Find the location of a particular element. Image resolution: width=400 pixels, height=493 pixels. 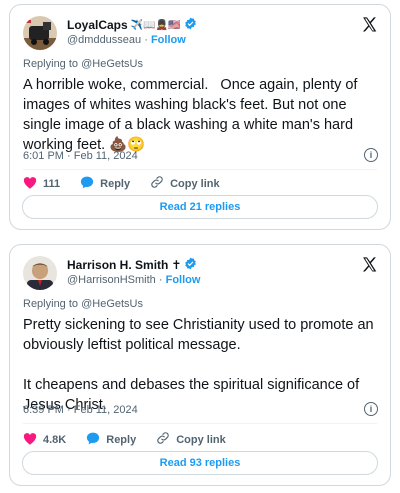

timestamp: 6:01 PM · Feb 11, 2024 is located at coordinates (80, 156).